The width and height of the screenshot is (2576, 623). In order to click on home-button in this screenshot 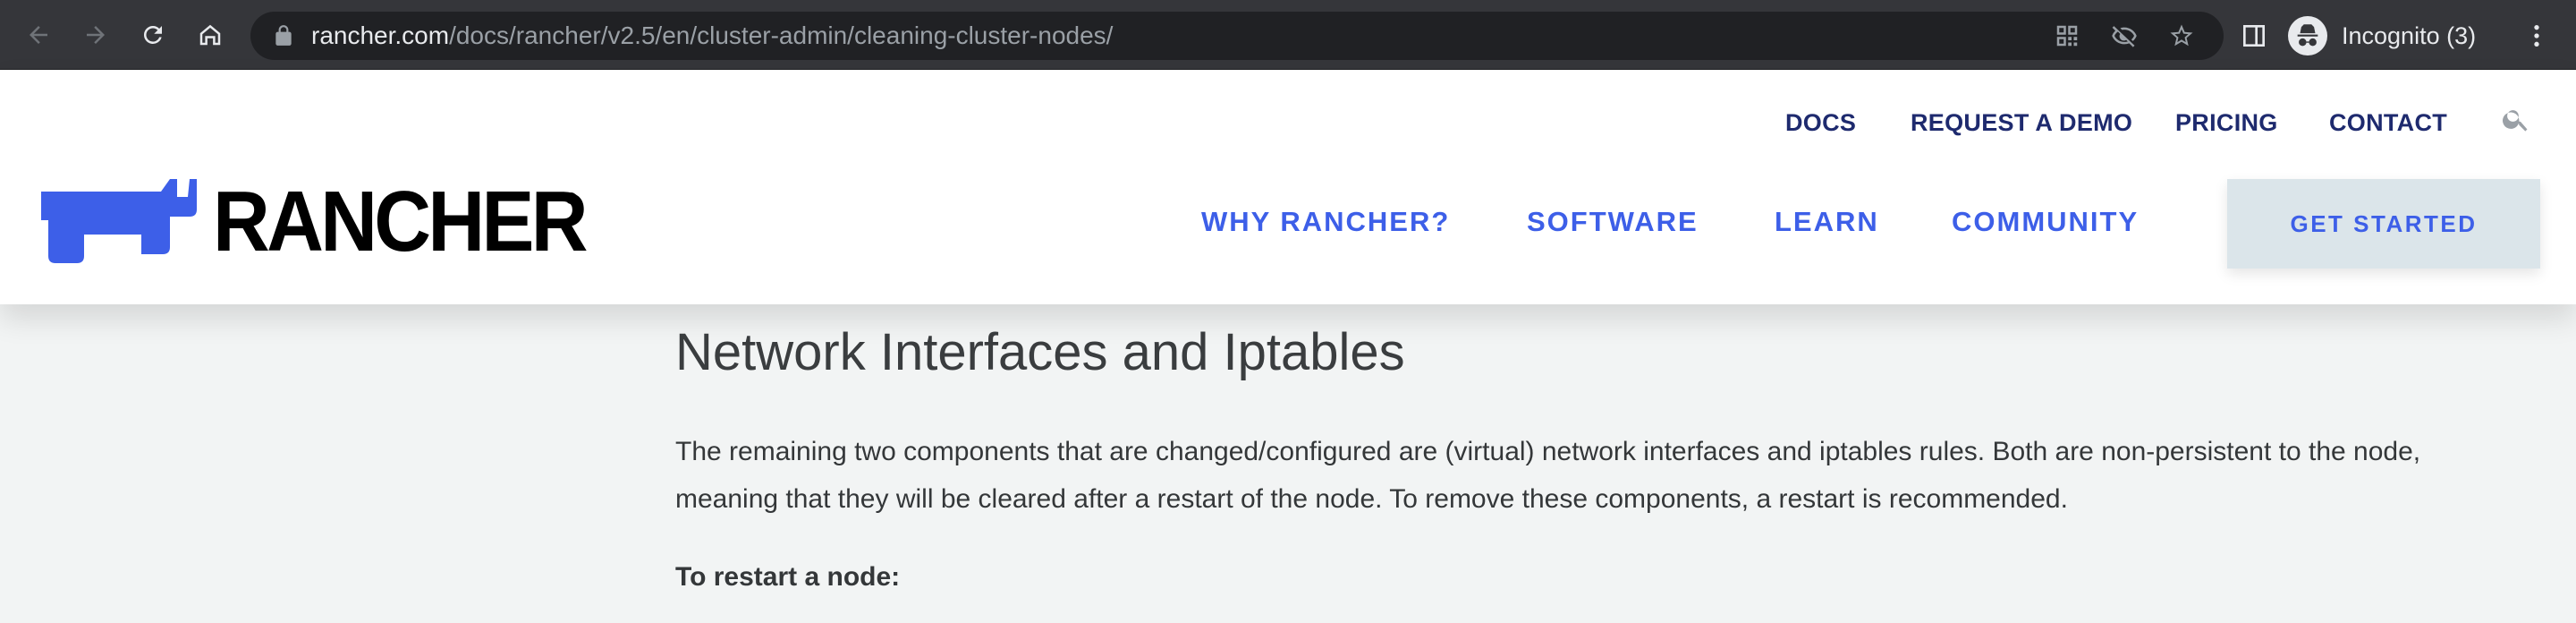, I will do `click(210, 35)`.